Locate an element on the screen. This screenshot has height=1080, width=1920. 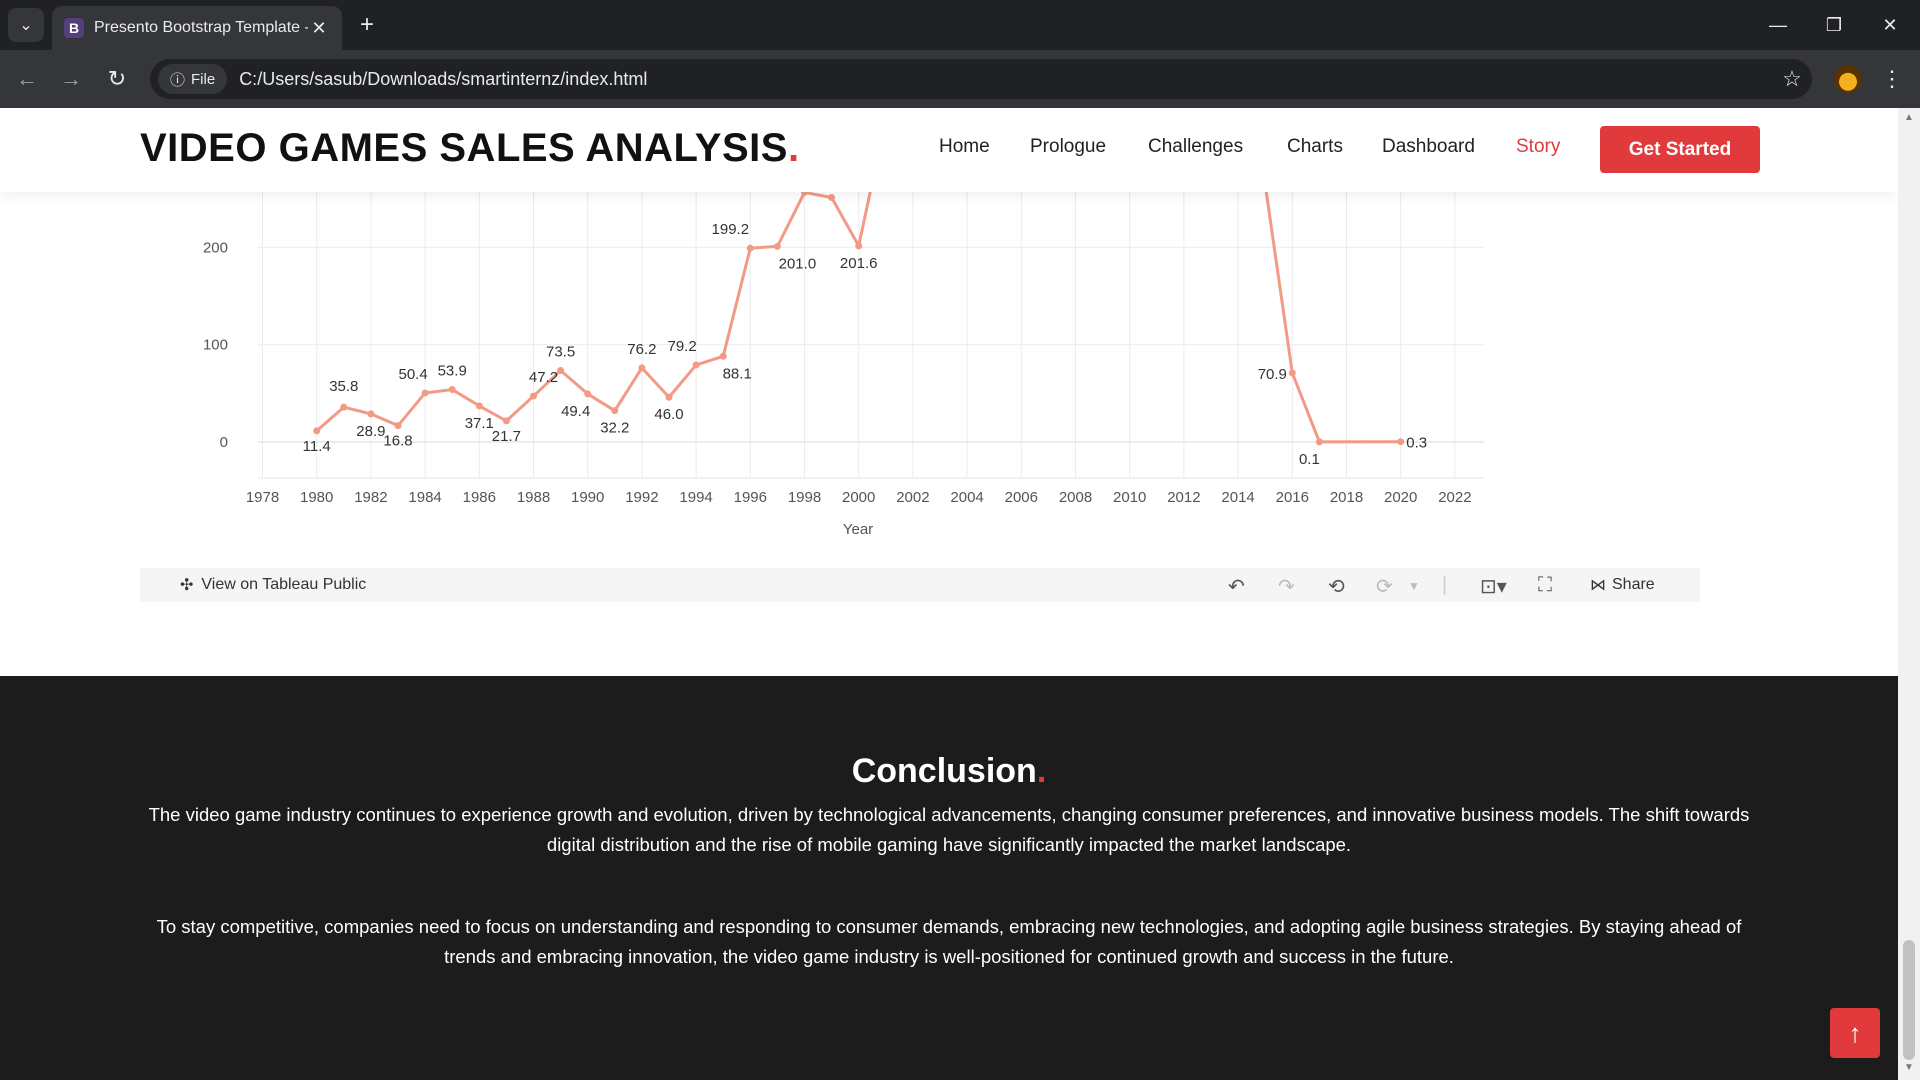
fullscreen-icon: ⛶ is located at coordinates (1545, 585).